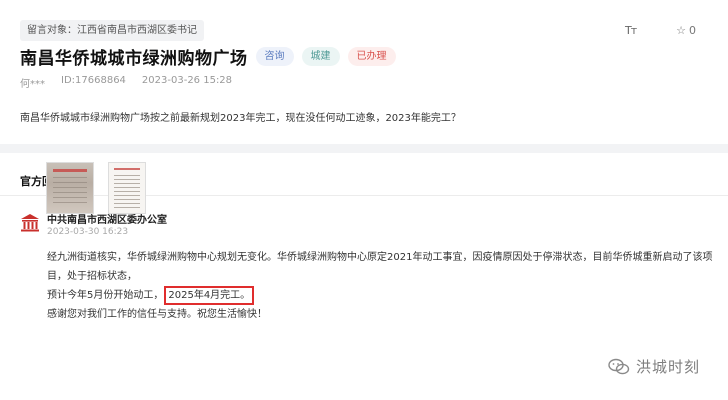 The image size is (728, 400). I want to click on reply-line-2: 预计今年5月份开始动工， 2025年4月完工。, so click(387, 295).